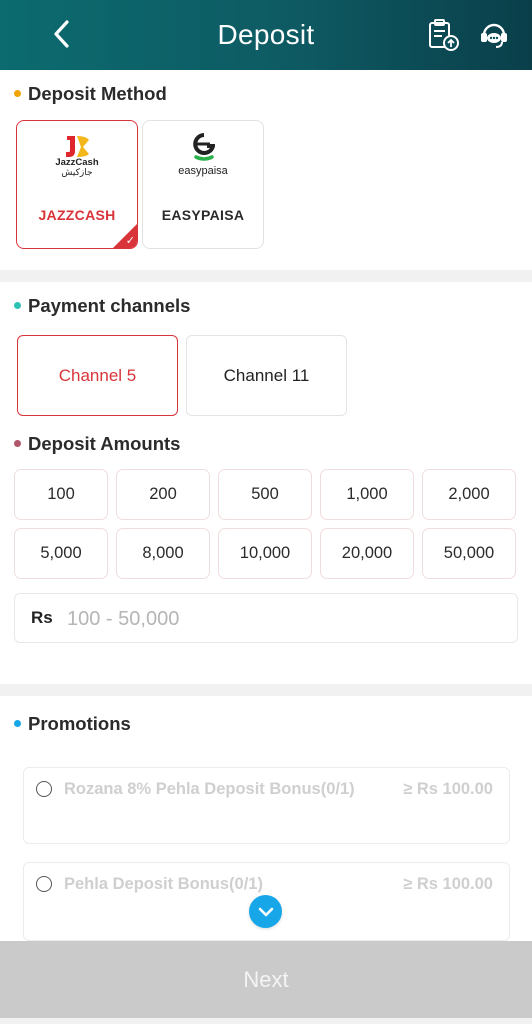 Image resolution: width=532 pixels, height=1024 pixels. I want to click on deposit-method-title: Deposit Method, so click(97, 93).